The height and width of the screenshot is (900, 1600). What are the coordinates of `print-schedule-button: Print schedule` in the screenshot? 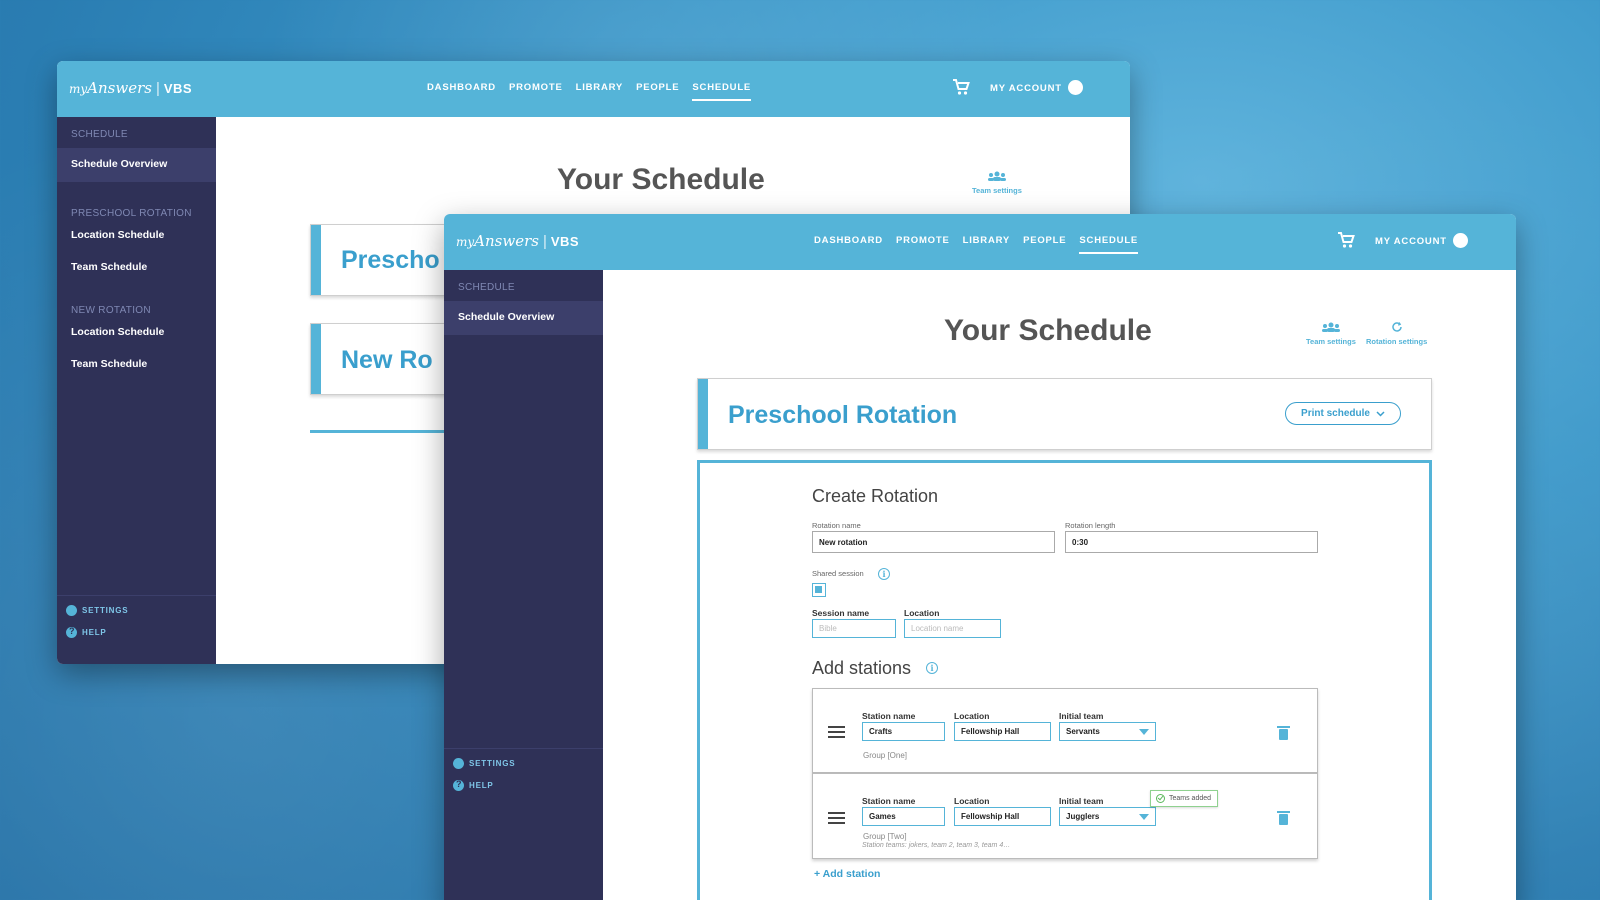 It's located at (1343, 413).